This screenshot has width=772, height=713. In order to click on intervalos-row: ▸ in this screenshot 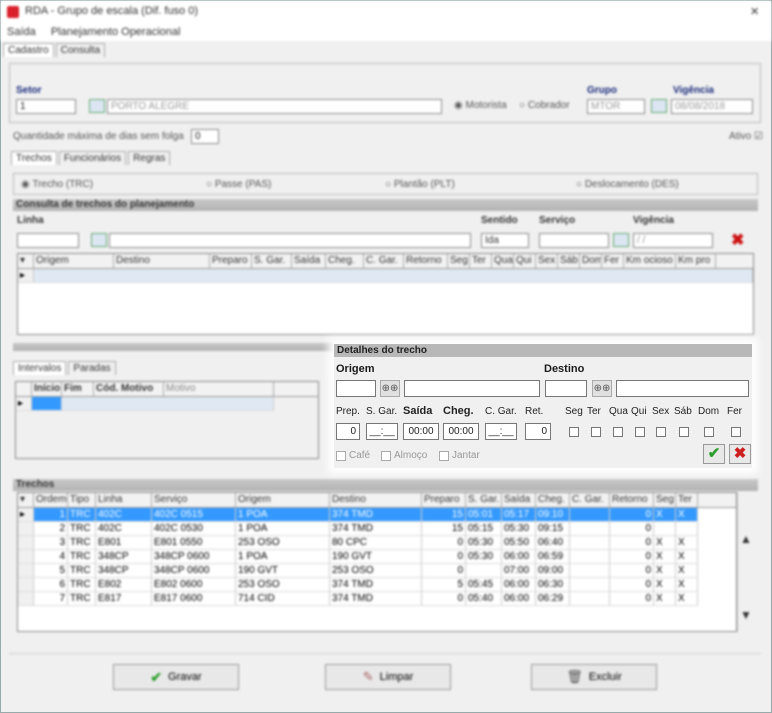, I will do `click(167, 404)`.